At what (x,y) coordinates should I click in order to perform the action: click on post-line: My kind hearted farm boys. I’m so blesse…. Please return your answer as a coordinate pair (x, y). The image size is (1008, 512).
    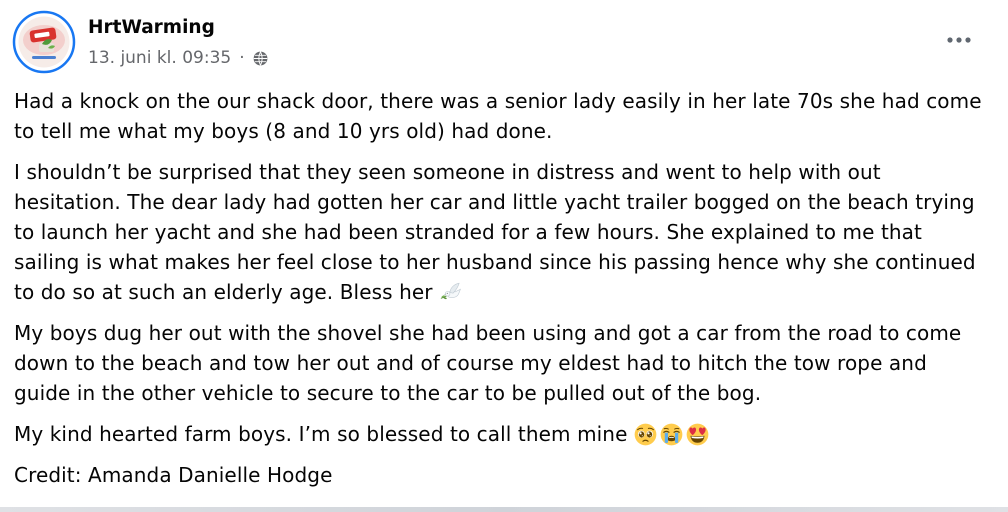
    Looking at the image, I should click on (504, 434).